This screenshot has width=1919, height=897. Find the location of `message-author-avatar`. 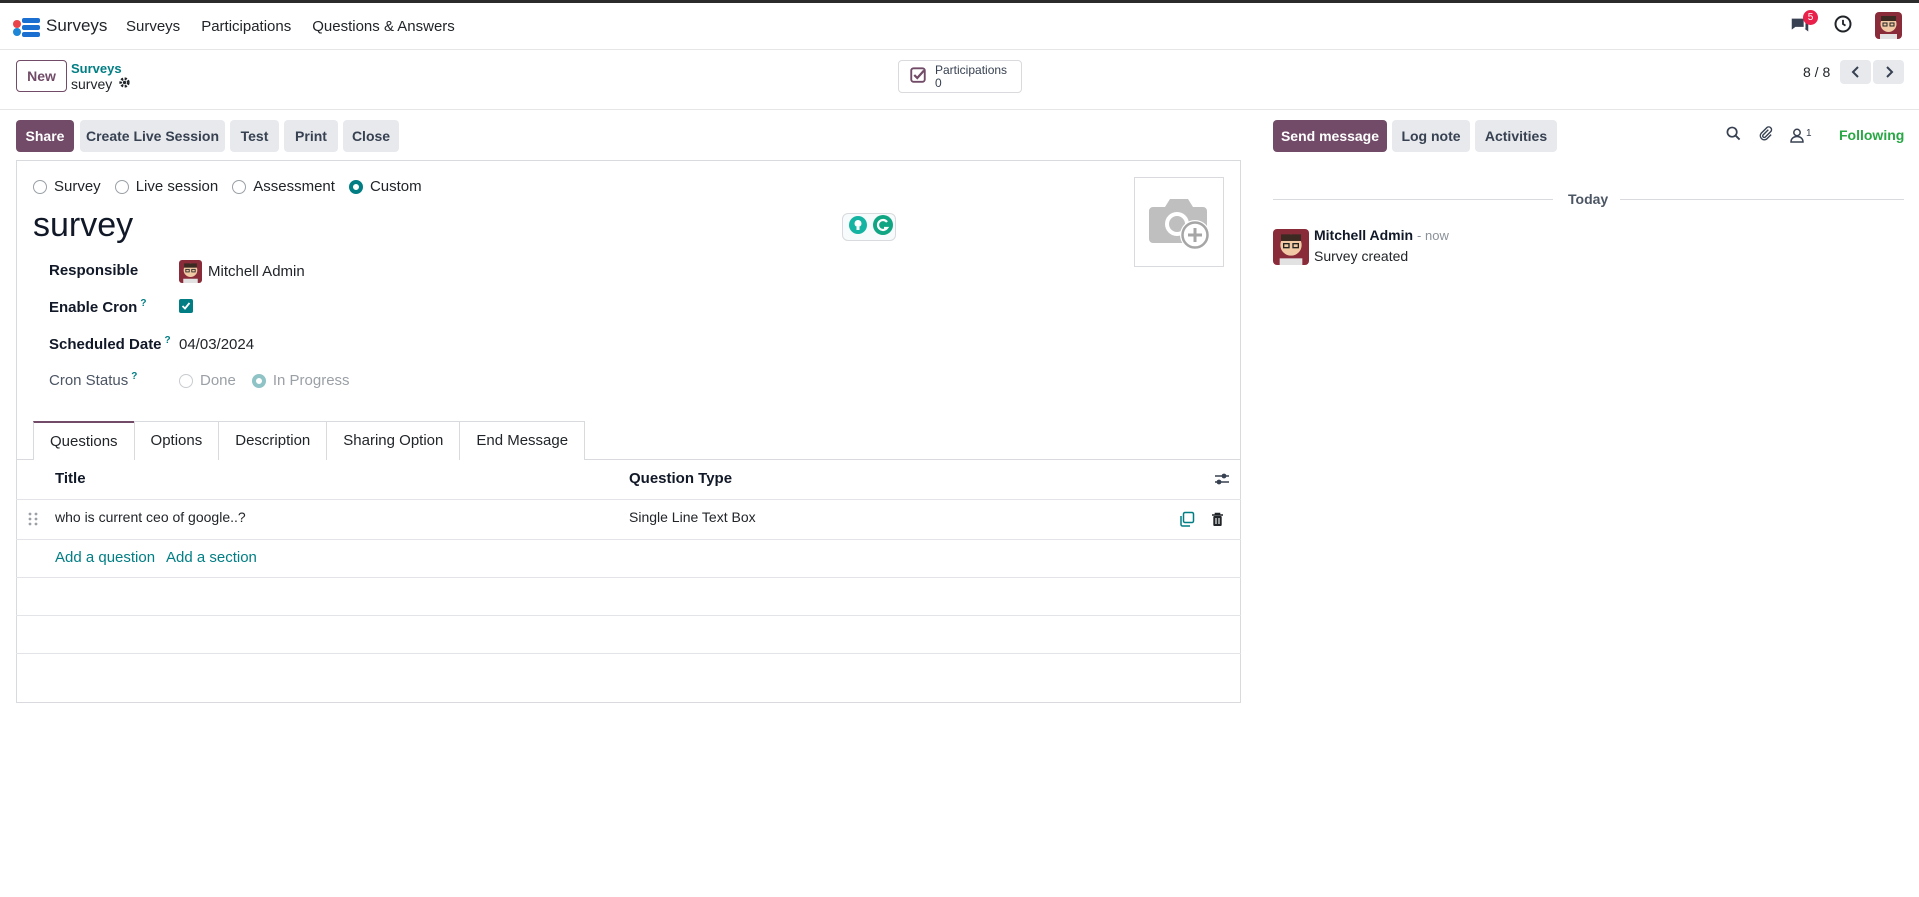

message-author-avatar is located at coordinates (1291, 247).